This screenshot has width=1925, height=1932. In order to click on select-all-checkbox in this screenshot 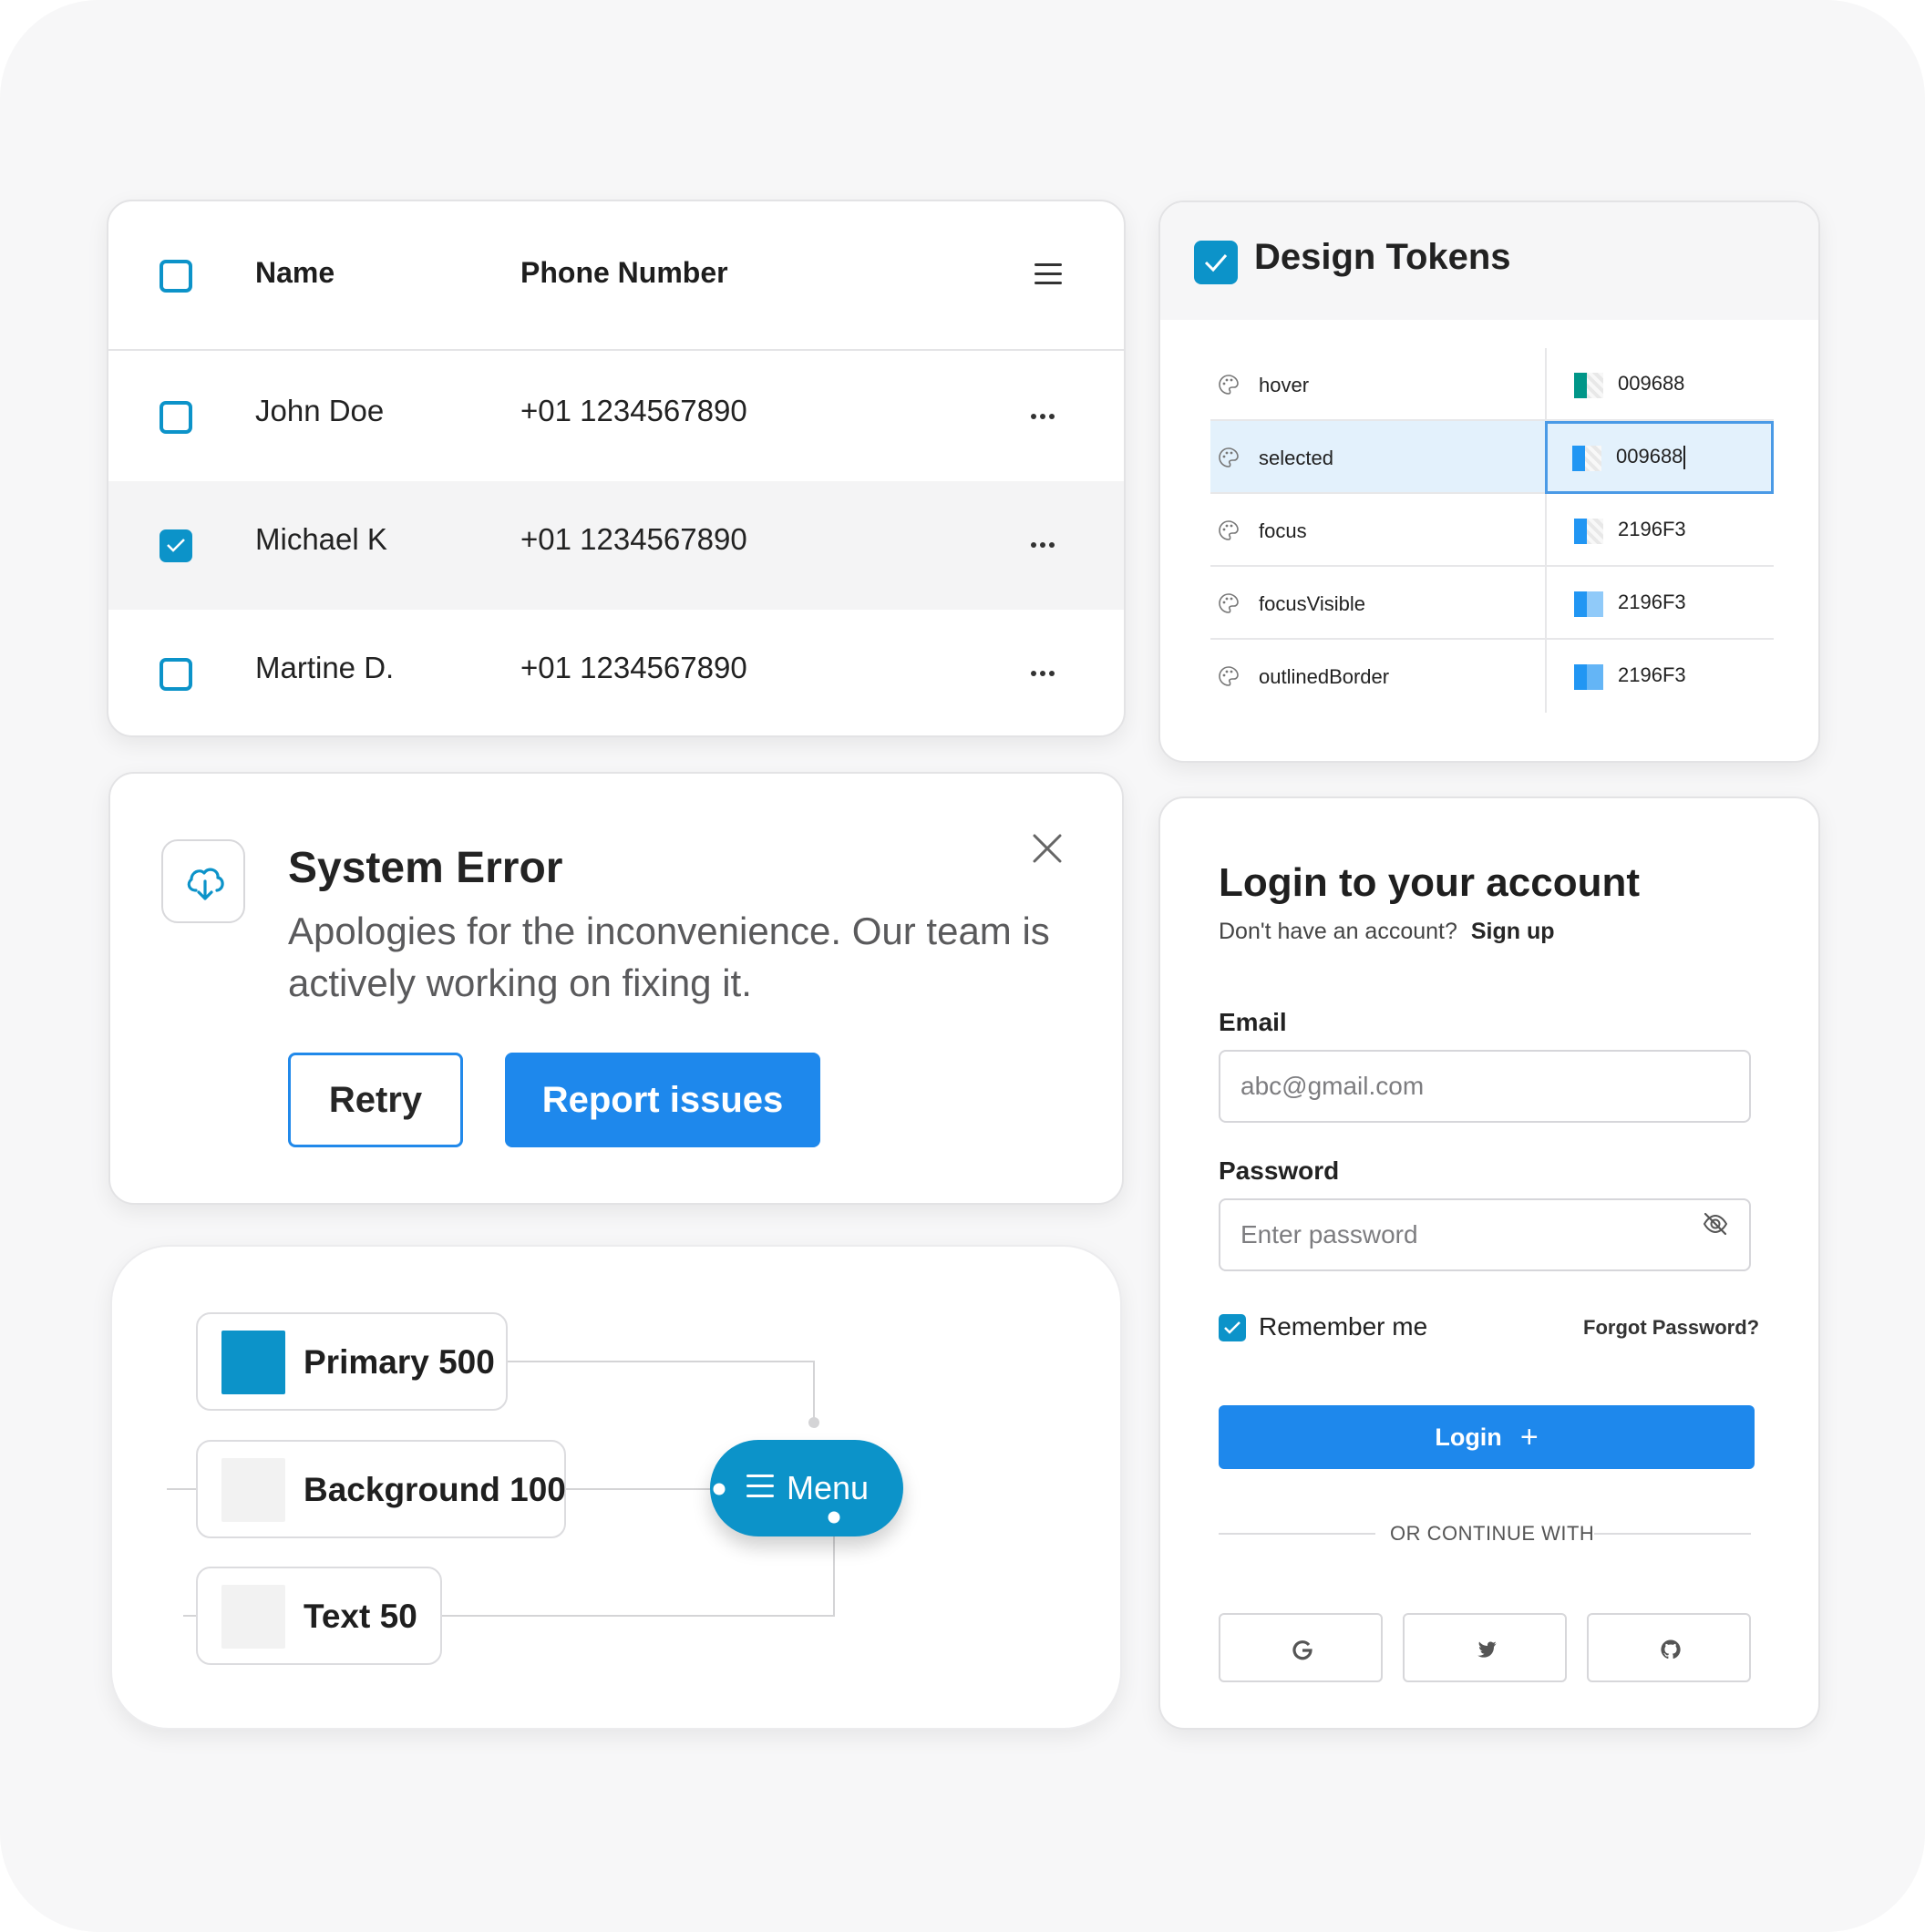, I will do `click(176, 276)`.